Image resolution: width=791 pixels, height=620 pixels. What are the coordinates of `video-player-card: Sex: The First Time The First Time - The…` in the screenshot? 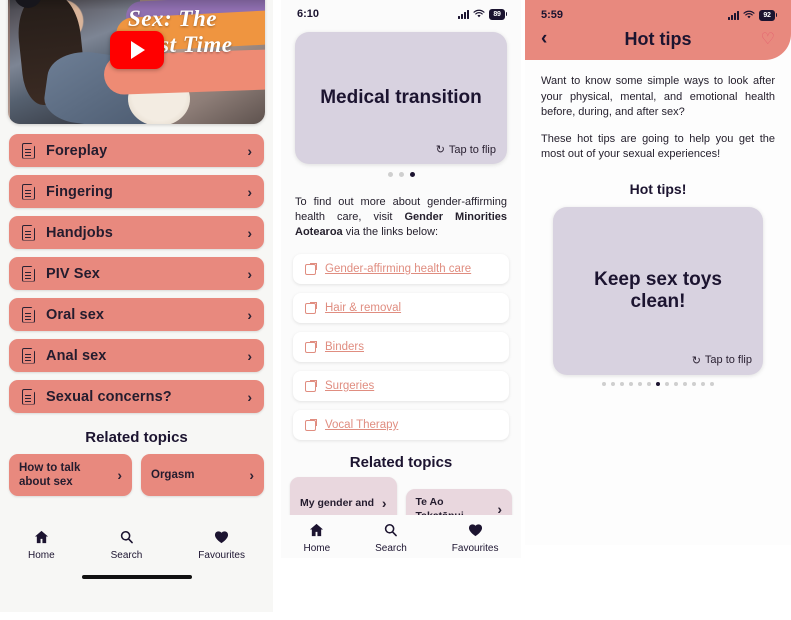 It's located at (136, 62).